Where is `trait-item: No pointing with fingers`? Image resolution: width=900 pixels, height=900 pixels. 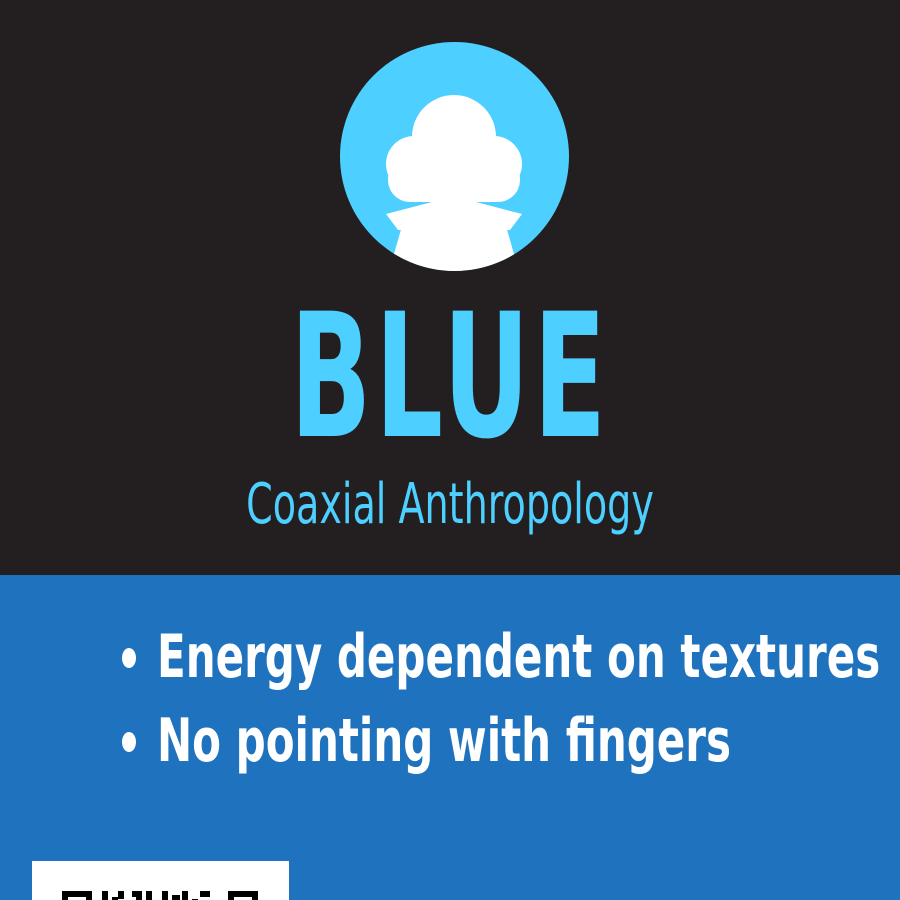
trait-item: No pointing with fingers is located at coordinates (384, 741).